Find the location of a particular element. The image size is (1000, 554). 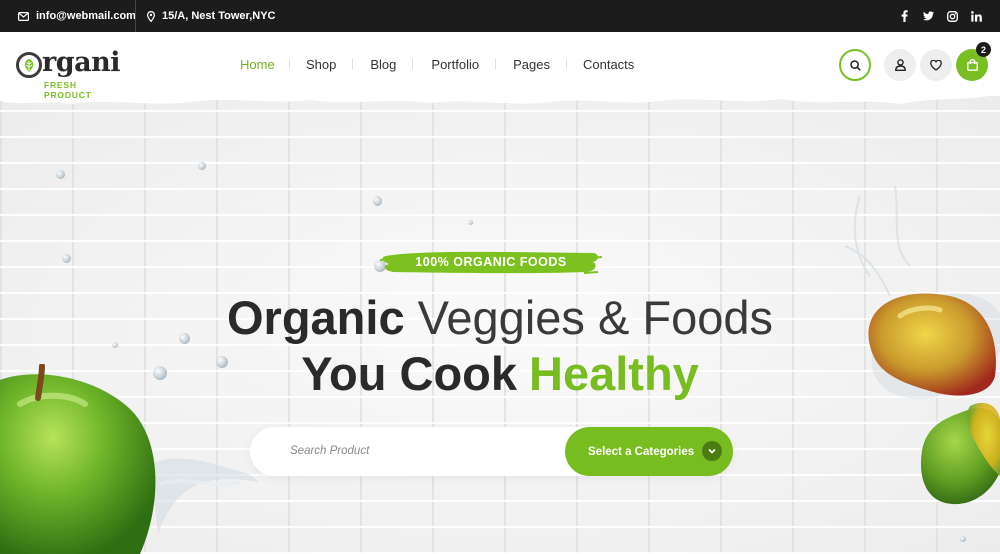

topbar-divider is located at coordinates (135, 16).